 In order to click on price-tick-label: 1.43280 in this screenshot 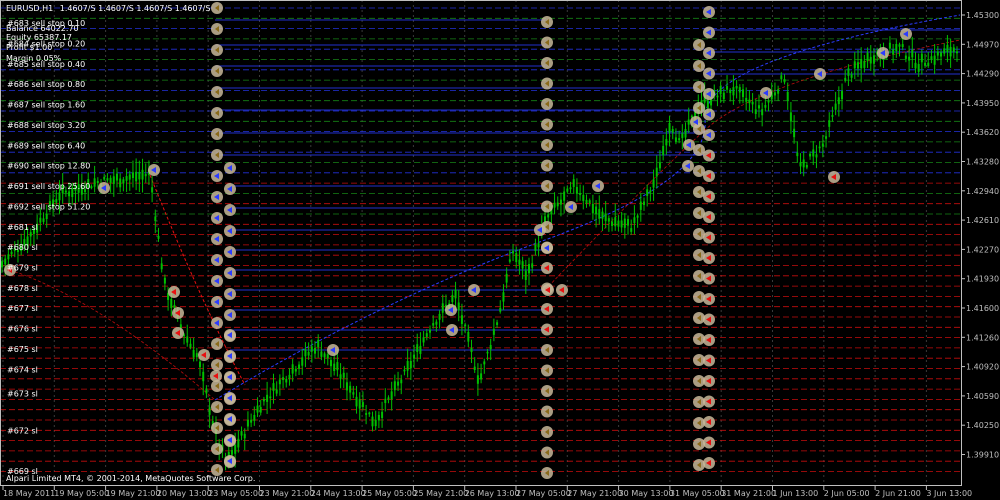, I will do `click(982, 162)`.